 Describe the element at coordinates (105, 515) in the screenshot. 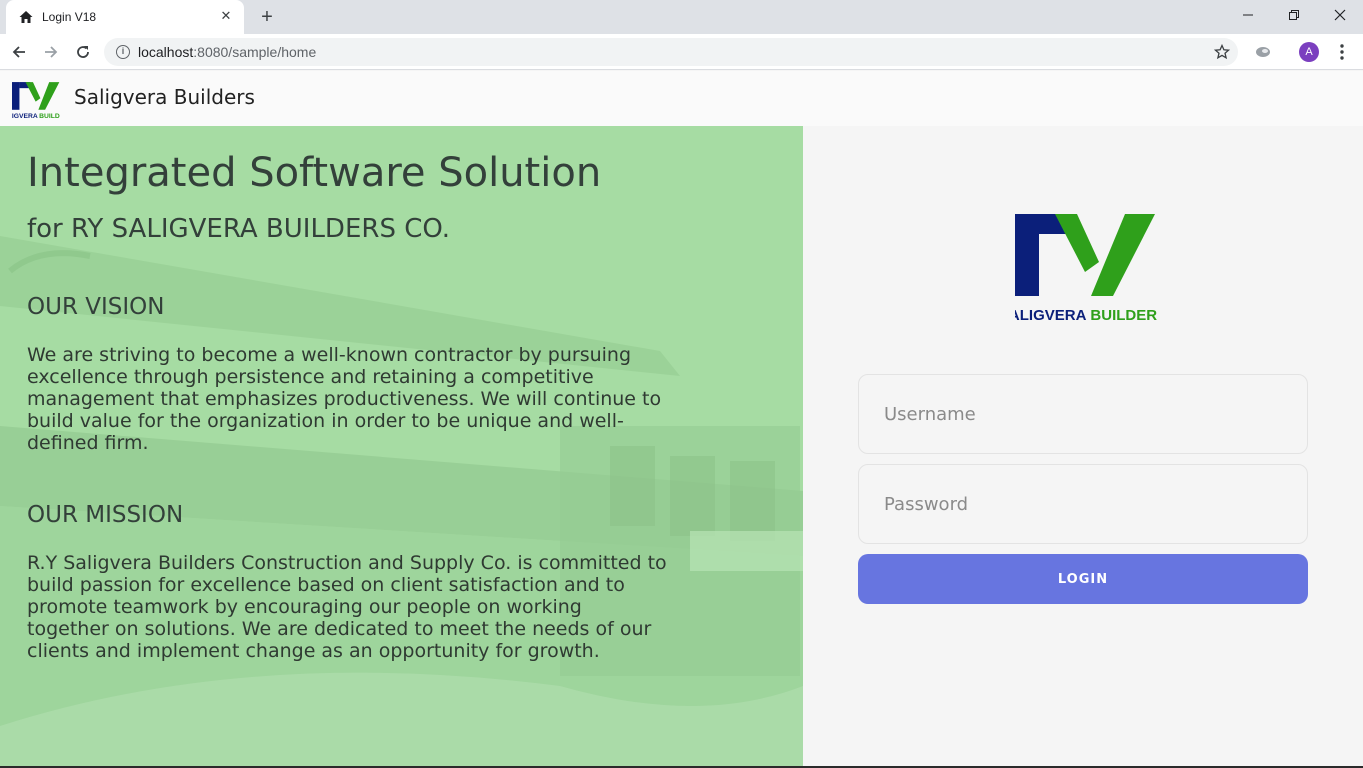

I see `mission-heading: OUR MISSION` at that location.